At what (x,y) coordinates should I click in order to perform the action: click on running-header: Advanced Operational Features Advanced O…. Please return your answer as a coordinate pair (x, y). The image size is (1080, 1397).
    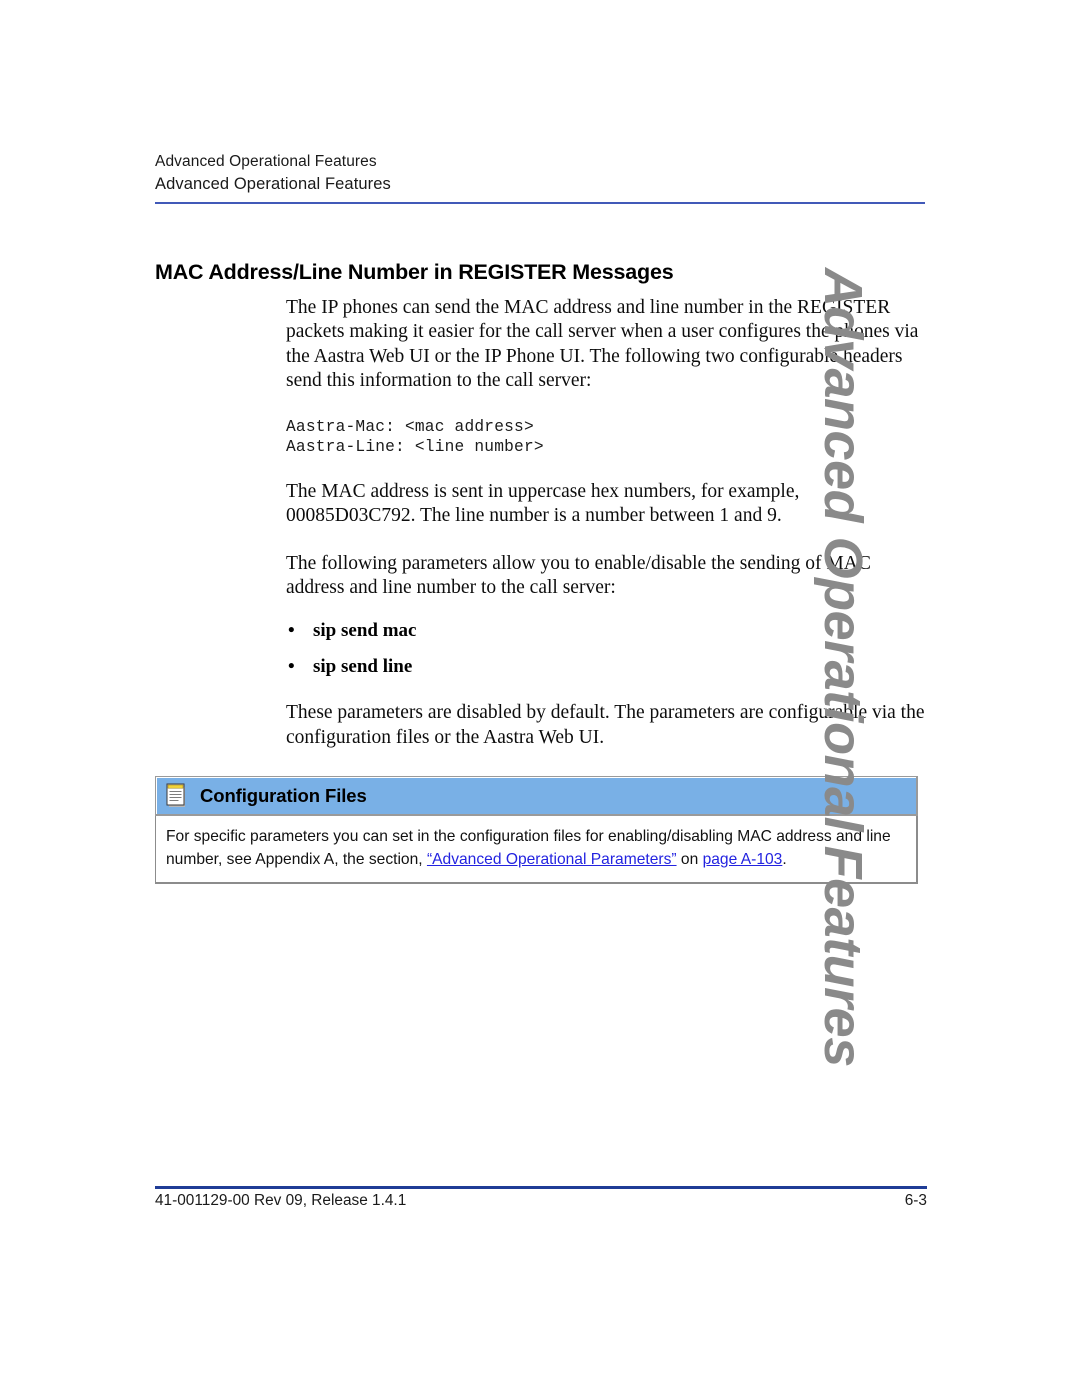
    Looking at the image, I should click on (542, 173).